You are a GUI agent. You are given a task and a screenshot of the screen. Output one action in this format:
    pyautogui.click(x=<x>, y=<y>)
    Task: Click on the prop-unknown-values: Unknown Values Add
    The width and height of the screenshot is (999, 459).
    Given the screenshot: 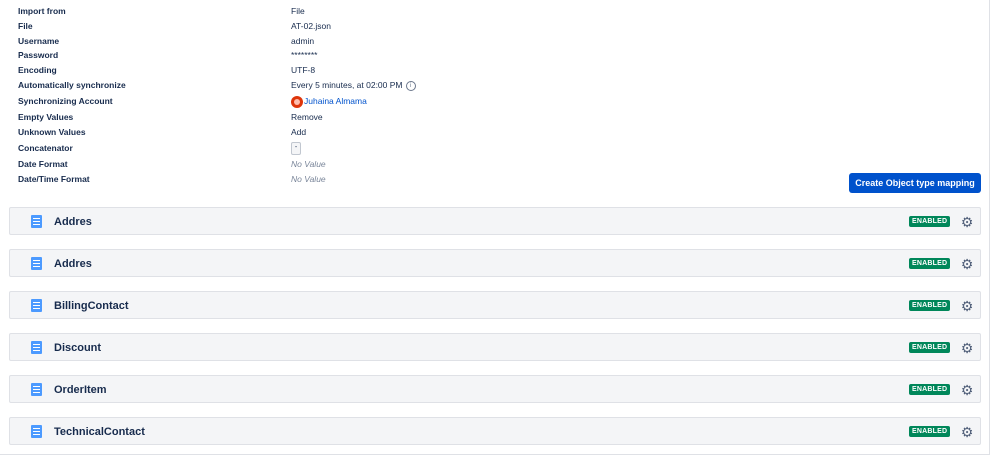 What is the action you would take?
    pyautogui.click(x=368, y=132)
    